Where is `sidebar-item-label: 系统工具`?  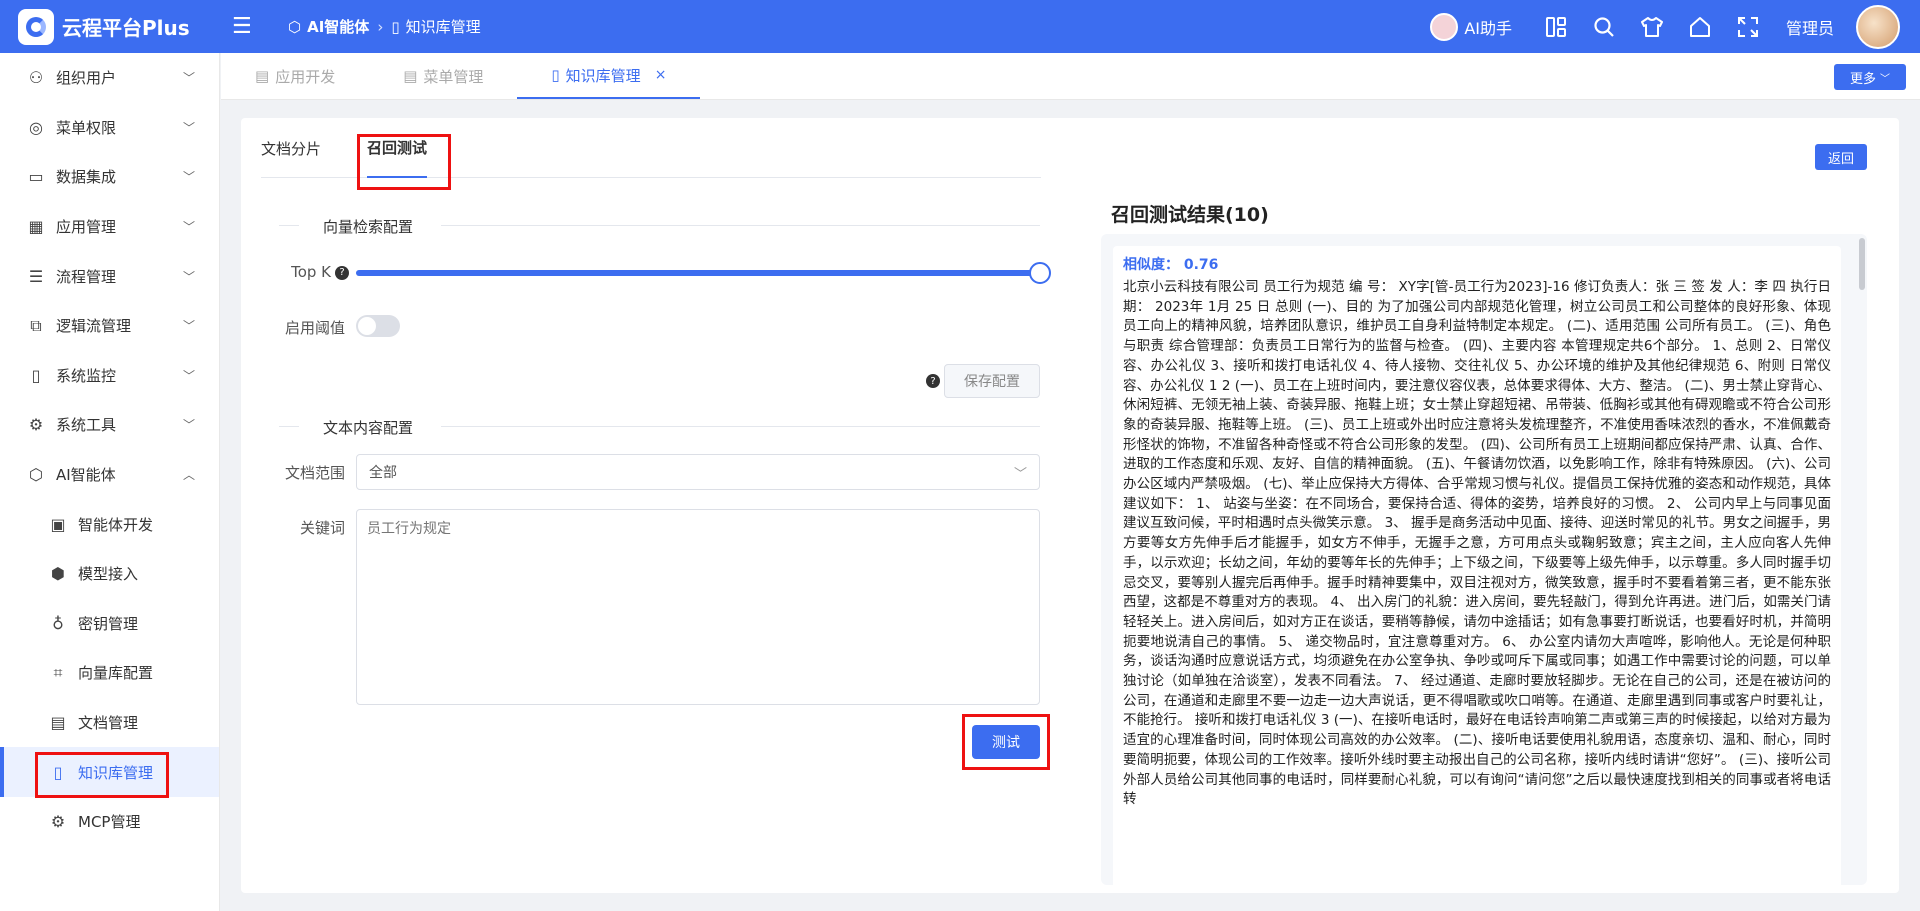
sidebar-item-label: 系统工具 is located at coordinates (86, 425).